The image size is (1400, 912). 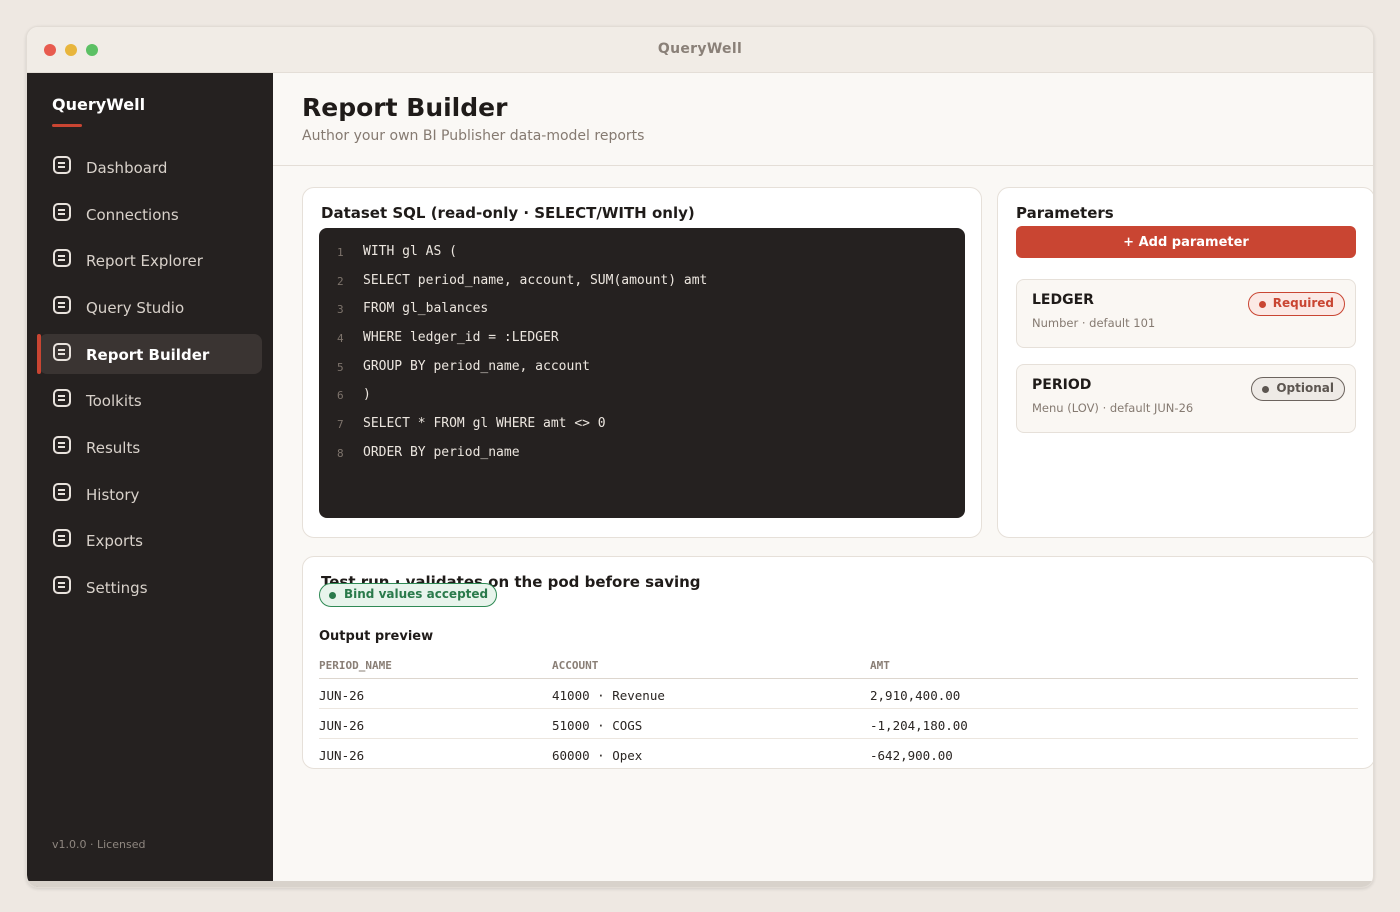 What do you see at coordinates (1296, 304) in the screenshot?
I see `required-badge: Required` at bounding box center [1296, 304].